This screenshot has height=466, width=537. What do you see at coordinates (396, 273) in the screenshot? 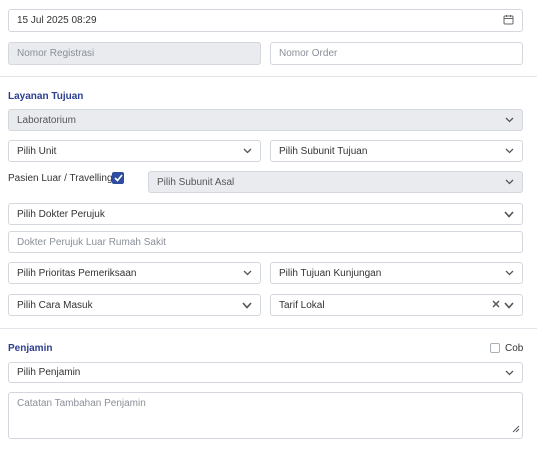
I see `tujuan-kunjungan-select: Pilih Tujuan Kunjungan` at bounding box center [396, 273].